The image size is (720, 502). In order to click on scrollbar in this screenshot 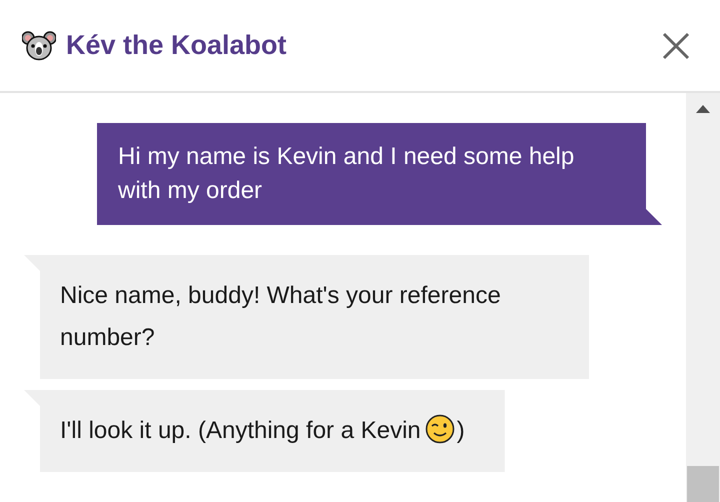, I will do `click(703, 297)`.